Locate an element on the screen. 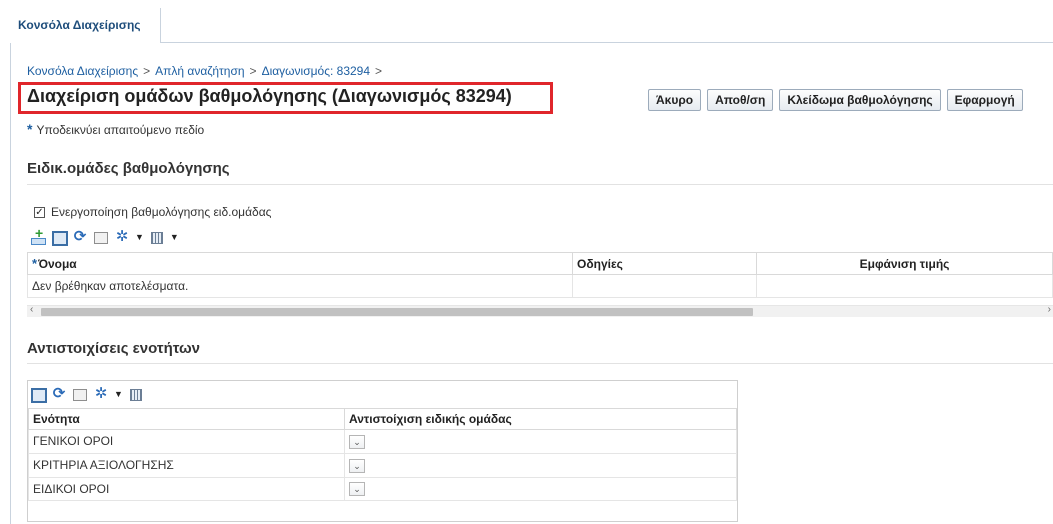 This screenshot has width=1053, height=524. column-header-section: Ενότητα is located at coordinates (186, 419).